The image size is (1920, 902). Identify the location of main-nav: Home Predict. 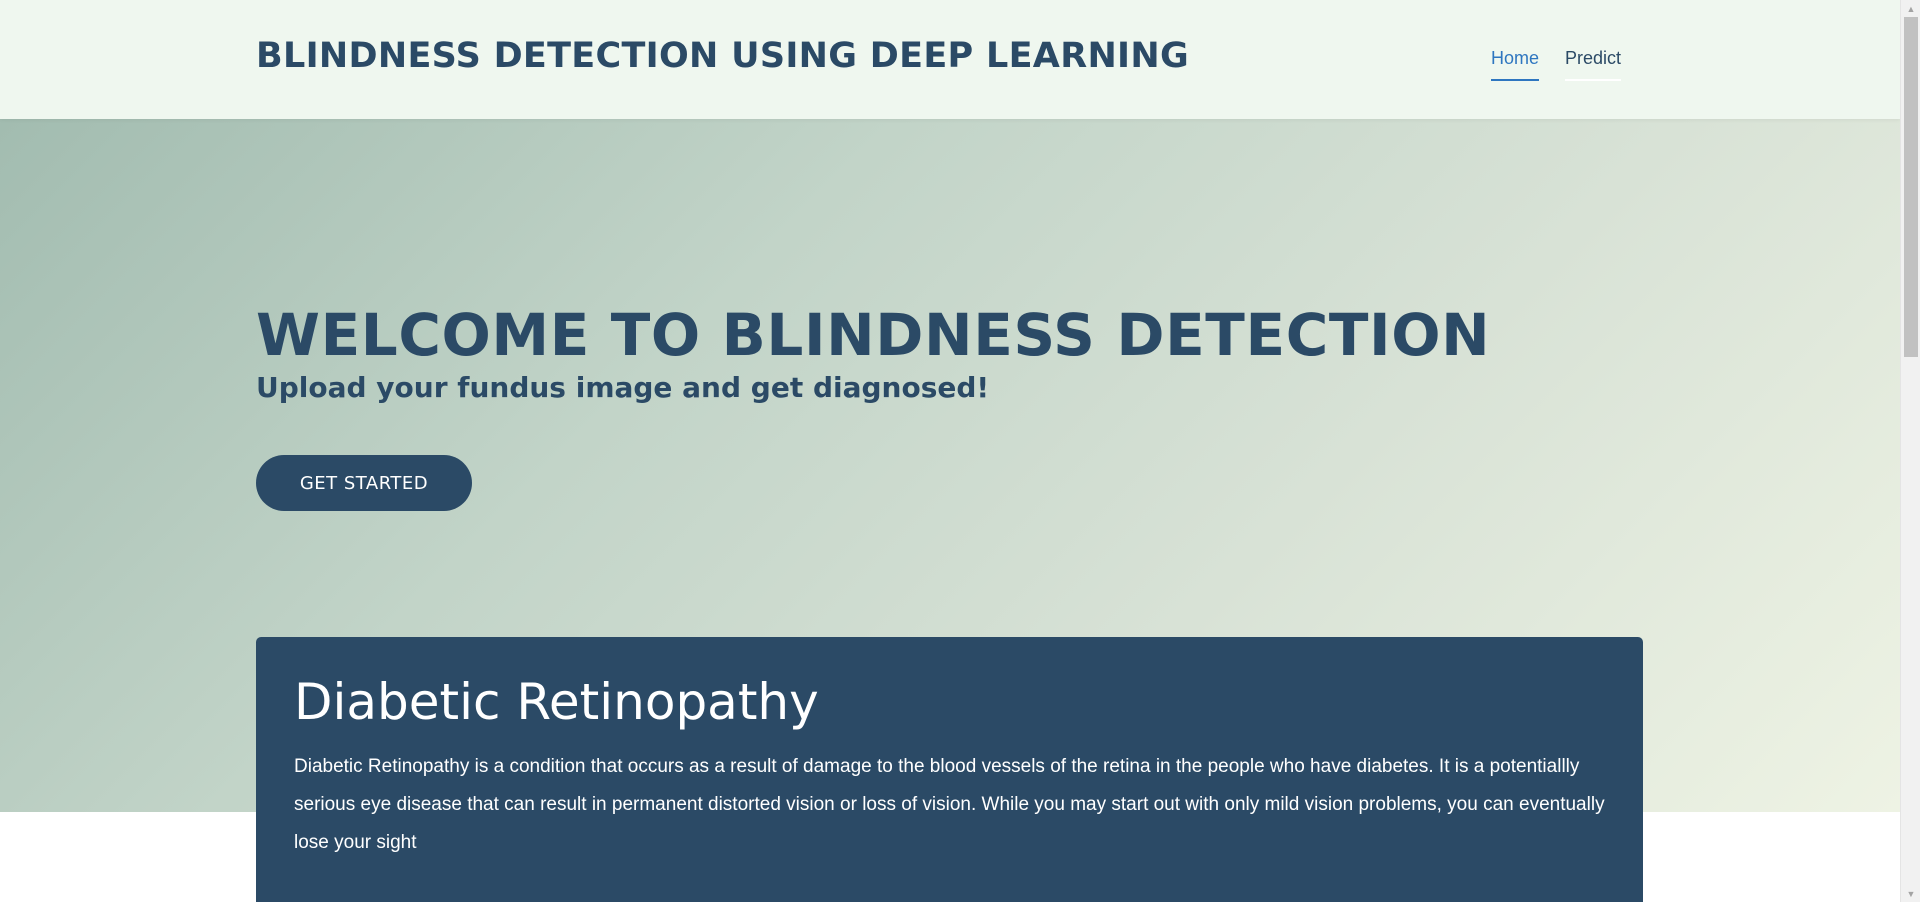
(1555, 64).